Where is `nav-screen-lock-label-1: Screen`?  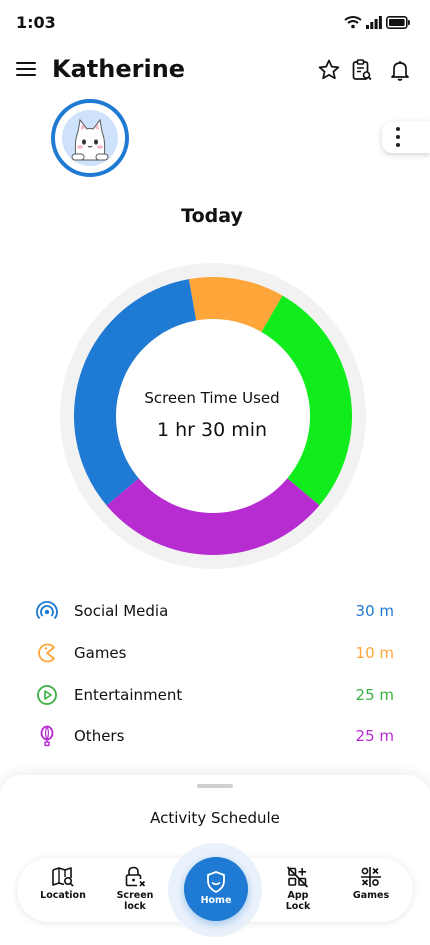
nav-screen-lock-label-1: Screen is located at coordinates (135, 895).